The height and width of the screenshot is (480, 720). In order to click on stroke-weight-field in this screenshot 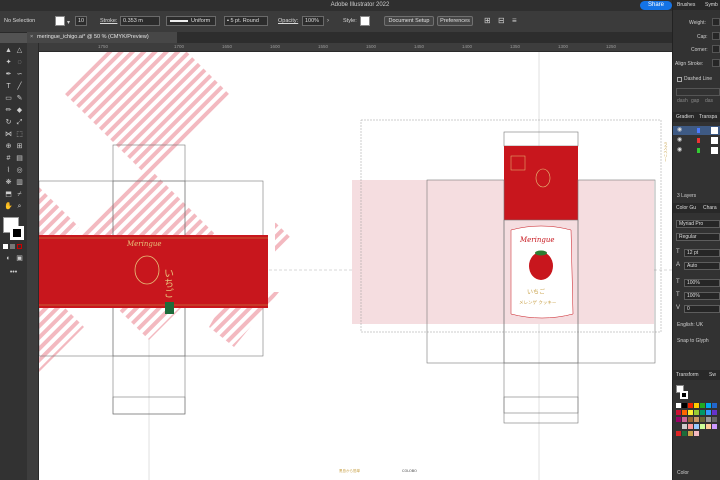, I will do `click(716, 22)`.